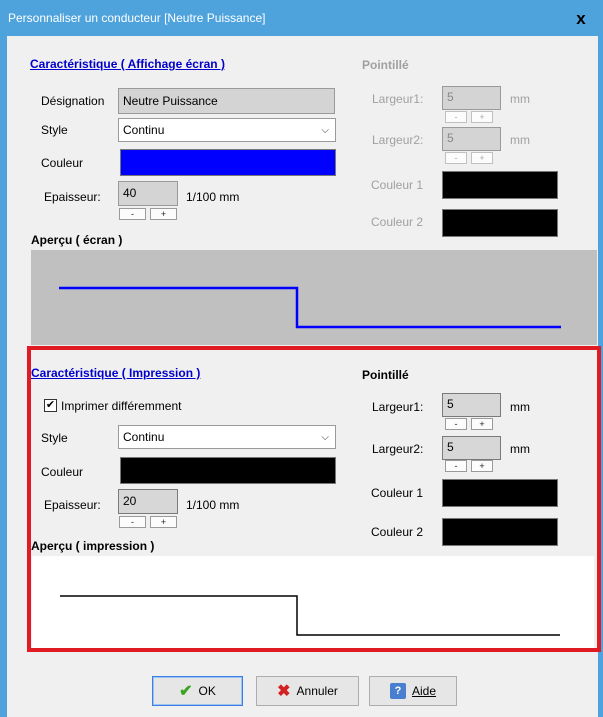  What do you see at coordinates (471, 139) in the screenshot?
I see `screen-width2-field: 5` at bounding box center [471, 139].